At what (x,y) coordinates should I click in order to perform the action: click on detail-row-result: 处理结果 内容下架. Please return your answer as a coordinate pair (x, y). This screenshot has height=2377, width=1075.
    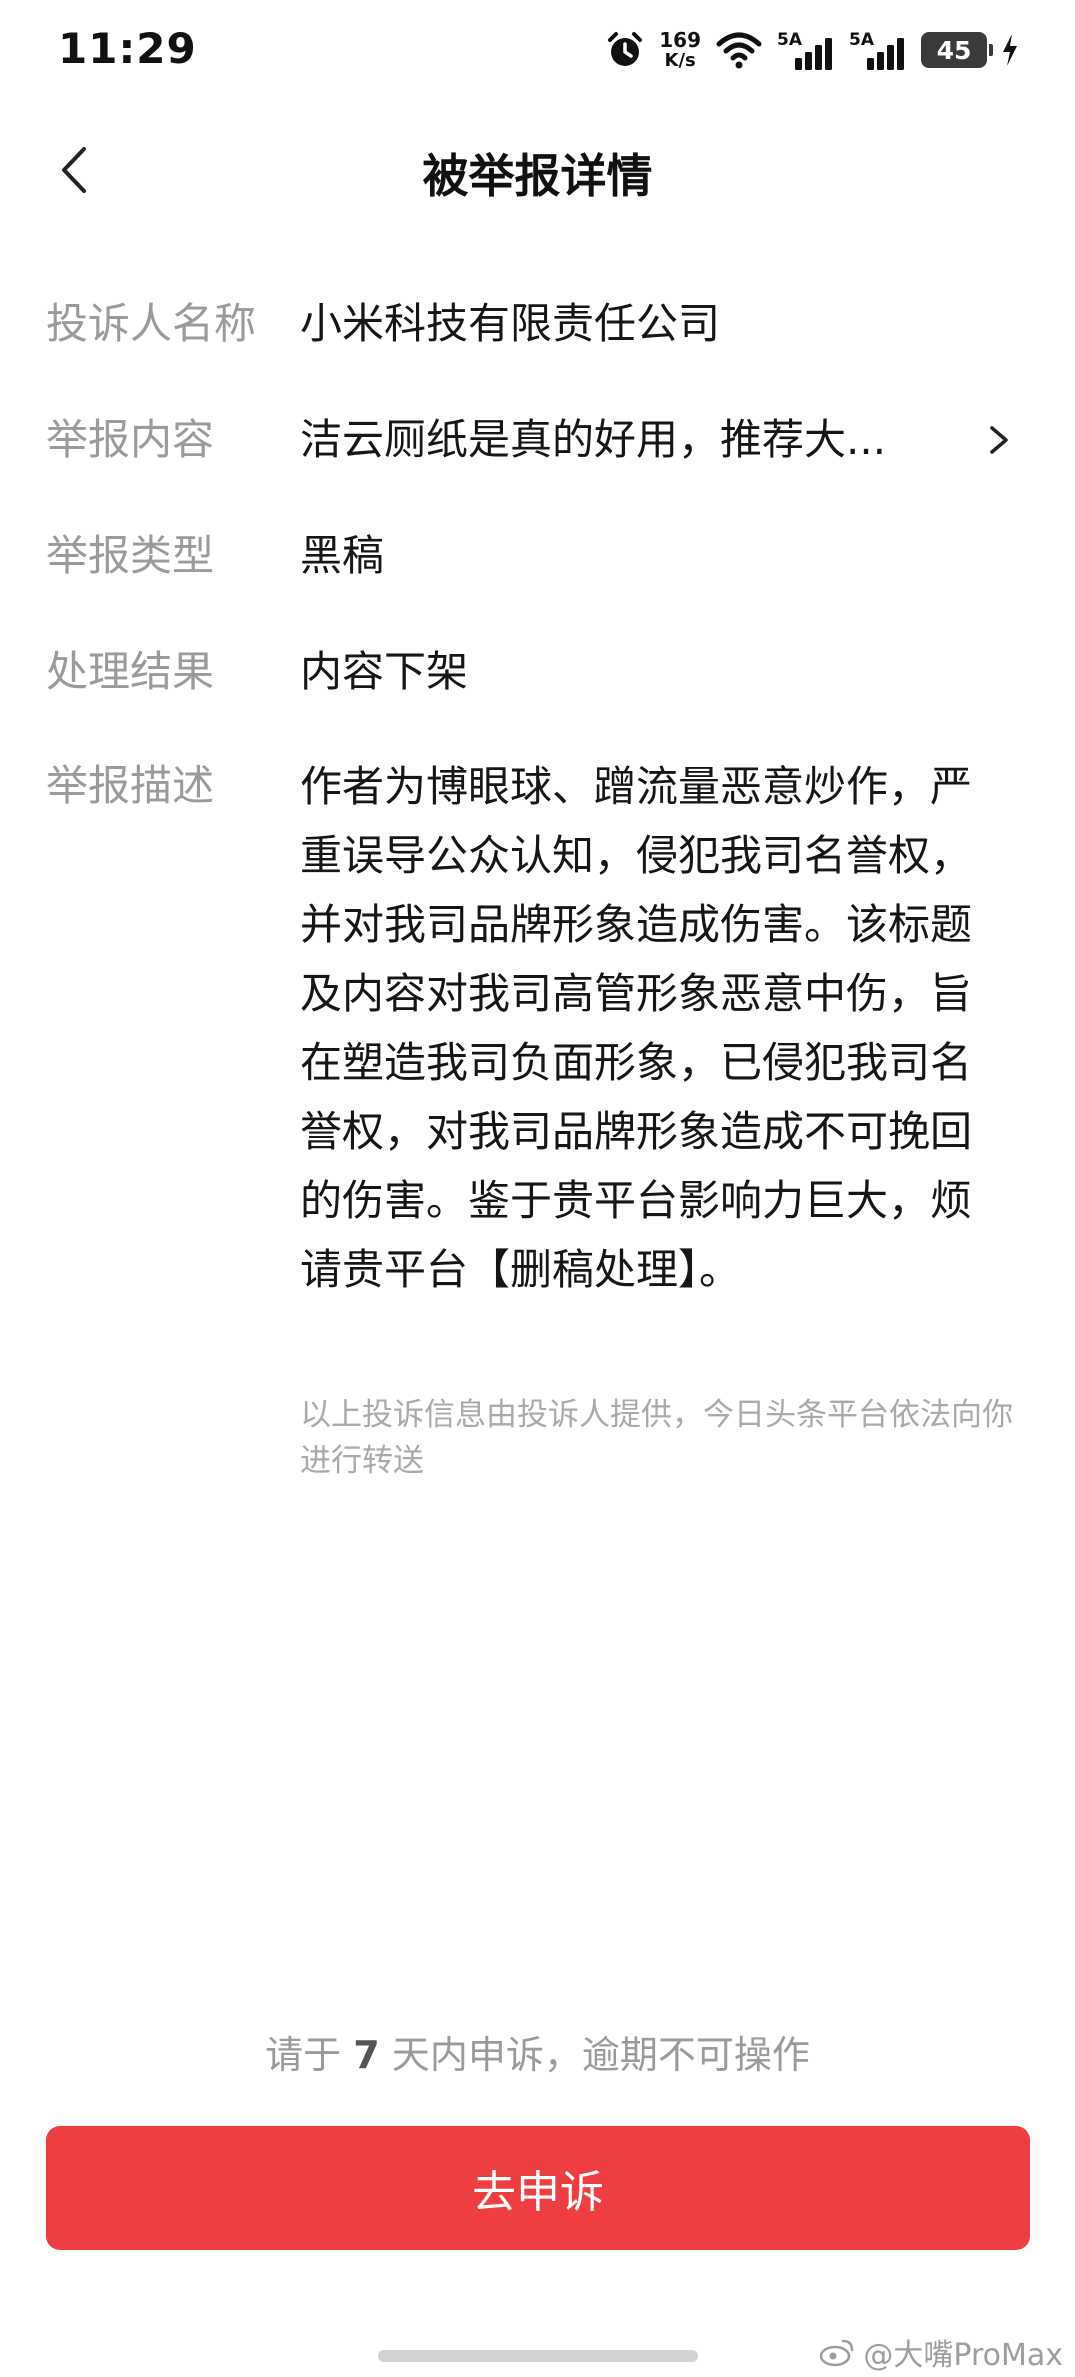
    Looking at the image, I should click on (541, 672).